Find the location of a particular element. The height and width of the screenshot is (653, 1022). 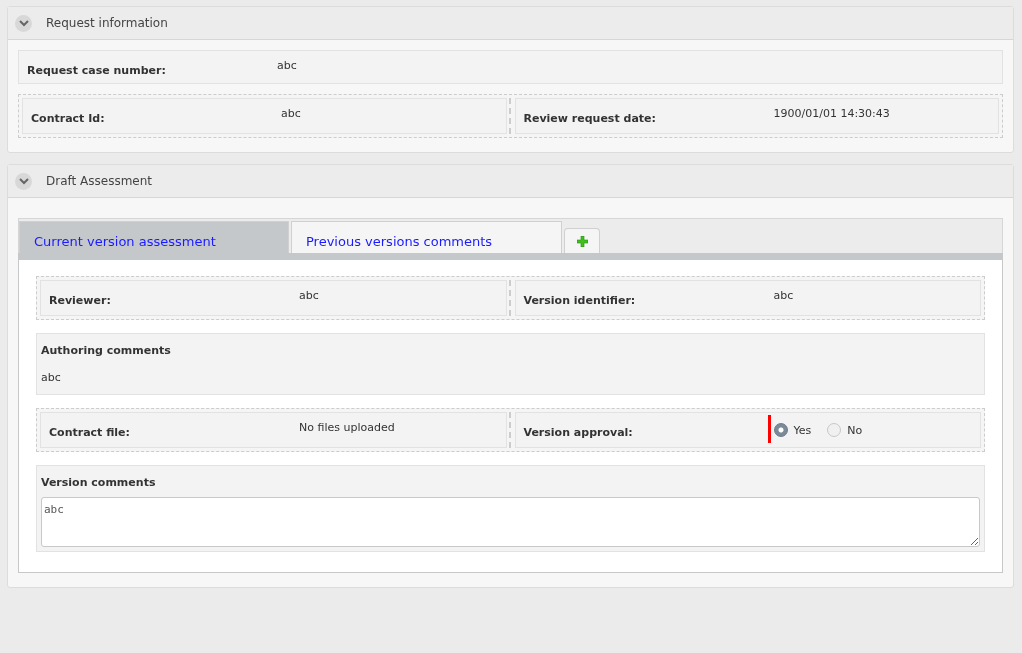

field-label: Contract file: is located at coordinates (89, 432).